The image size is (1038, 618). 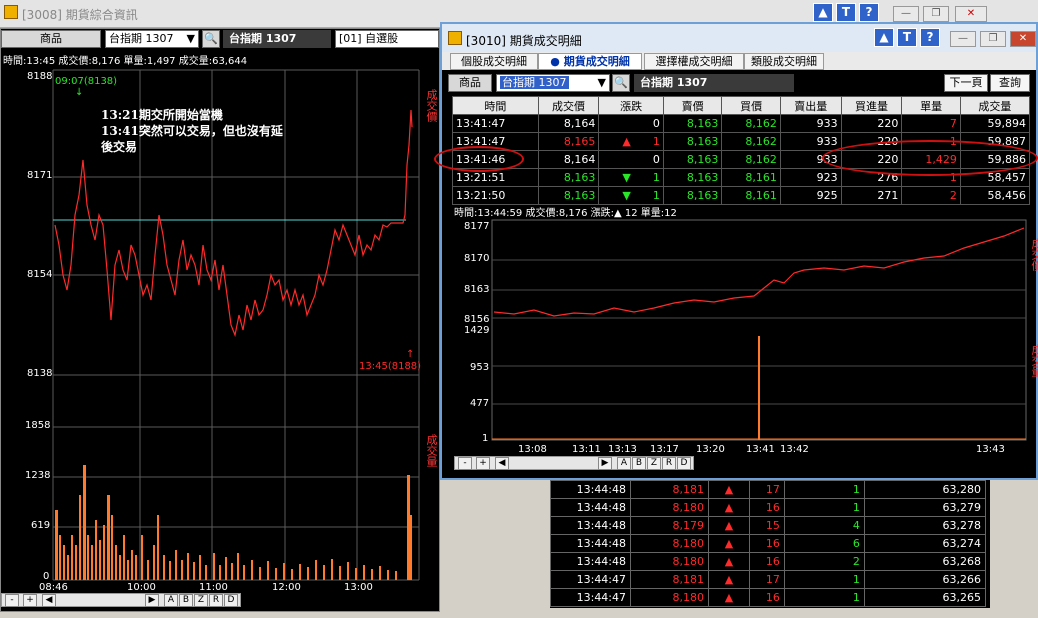 What do you see at coordinates (930, 37) in the screenshot?
I see `help-icon-2: ?` at bounding box center [930, 37].